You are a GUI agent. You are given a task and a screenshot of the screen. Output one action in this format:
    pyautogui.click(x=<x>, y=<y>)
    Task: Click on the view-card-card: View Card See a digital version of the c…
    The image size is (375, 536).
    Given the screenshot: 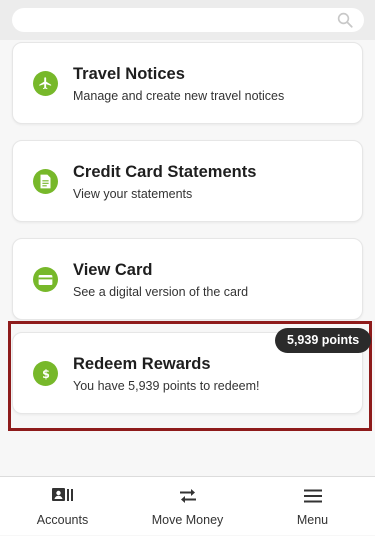 What is the action you would take?
    pyautogui.click(x=187, y=279)
    